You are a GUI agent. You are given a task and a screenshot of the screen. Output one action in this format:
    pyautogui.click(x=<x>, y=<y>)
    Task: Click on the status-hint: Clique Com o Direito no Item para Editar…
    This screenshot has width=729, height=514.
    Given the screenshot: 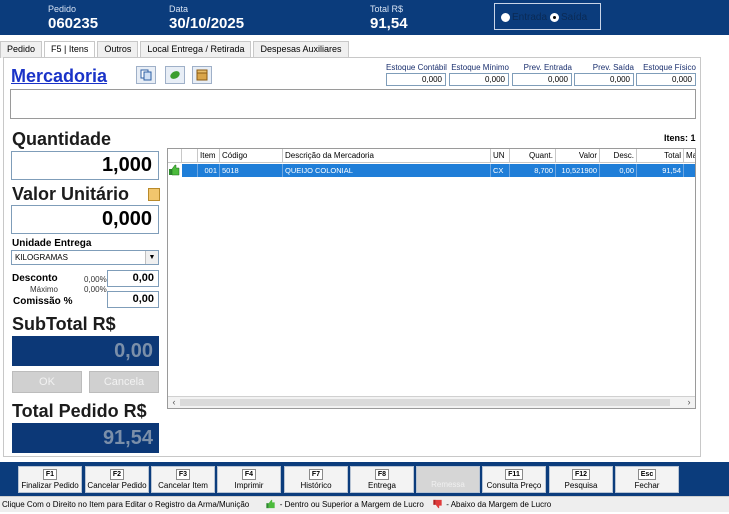 What is the action you would take?
    pyautogui.click(x=126, y=504)
    